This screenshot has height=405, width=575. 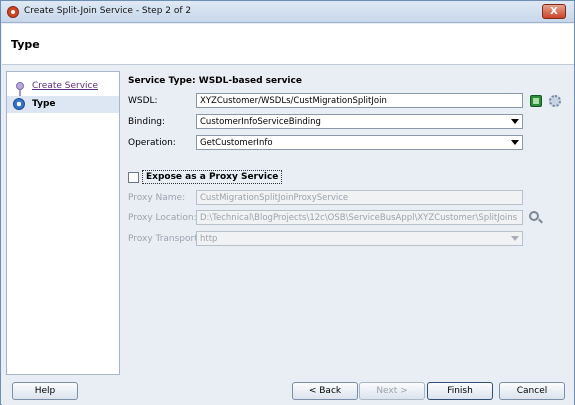 I want to click on operation-select-value: GetCustomerInfo, so click(x=236, y=143).